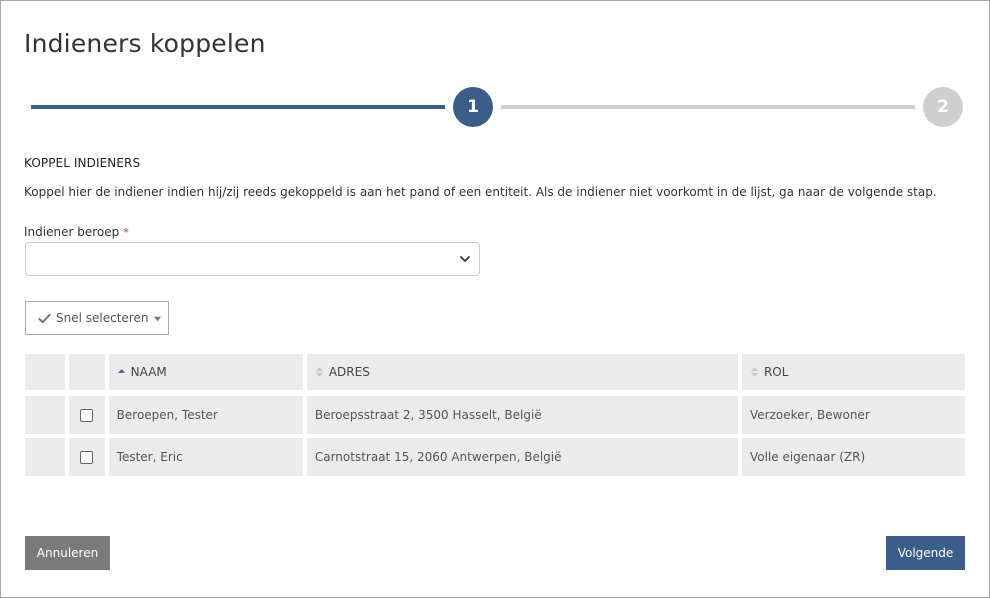  Describe the element at coordinates (522, 372) in the screenshot. I see `column-header-adres: ADRES` at that location.